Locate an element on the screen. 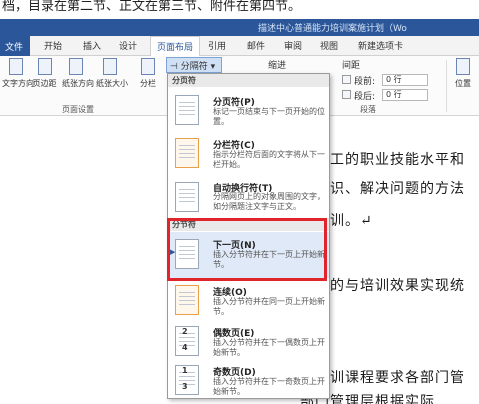 The width and height of the screenshot is (479, 404). breaks-label: 分隔符 is located at coordinates (194, 67).